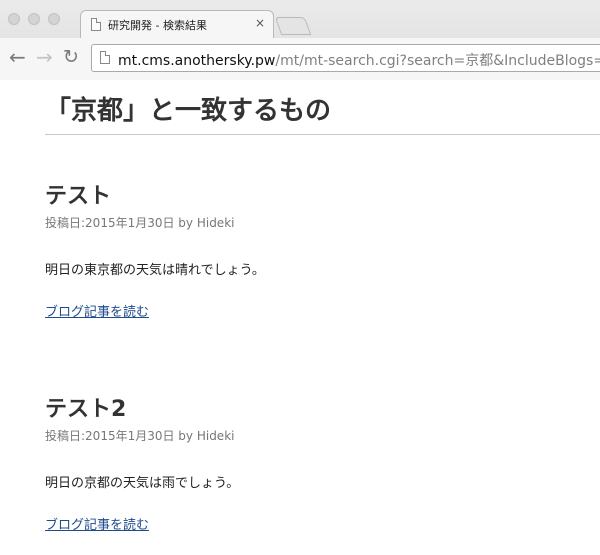  I want to click on page-header: 「京都」と一致するもの, so click(322, 114).